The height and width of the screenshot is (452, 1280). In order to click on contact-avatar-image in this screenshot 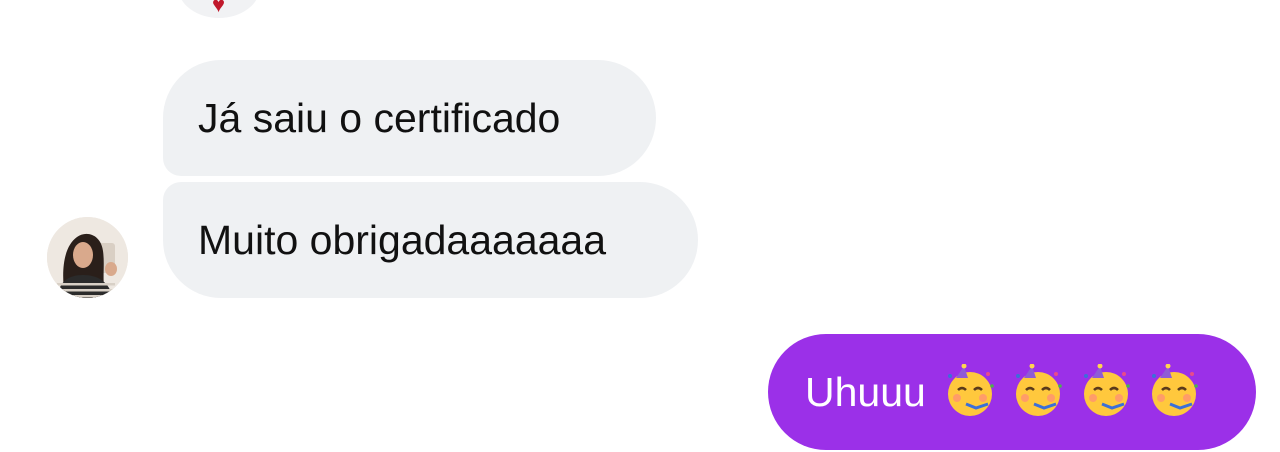, I will do `click(87, 257)`.